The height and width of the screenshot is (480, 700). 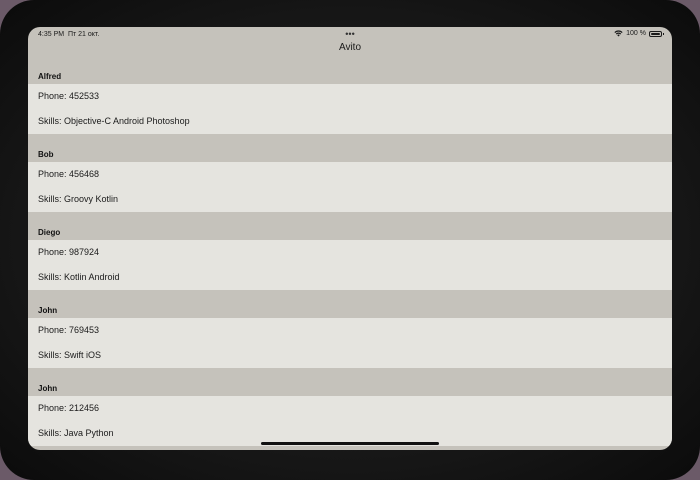 What do you see at coordinates (350, 265) in the screenshot?
I see `employee-cell-group: Phone: 987924 Skills: Kotlin Android` at bounding box center [350, 265].